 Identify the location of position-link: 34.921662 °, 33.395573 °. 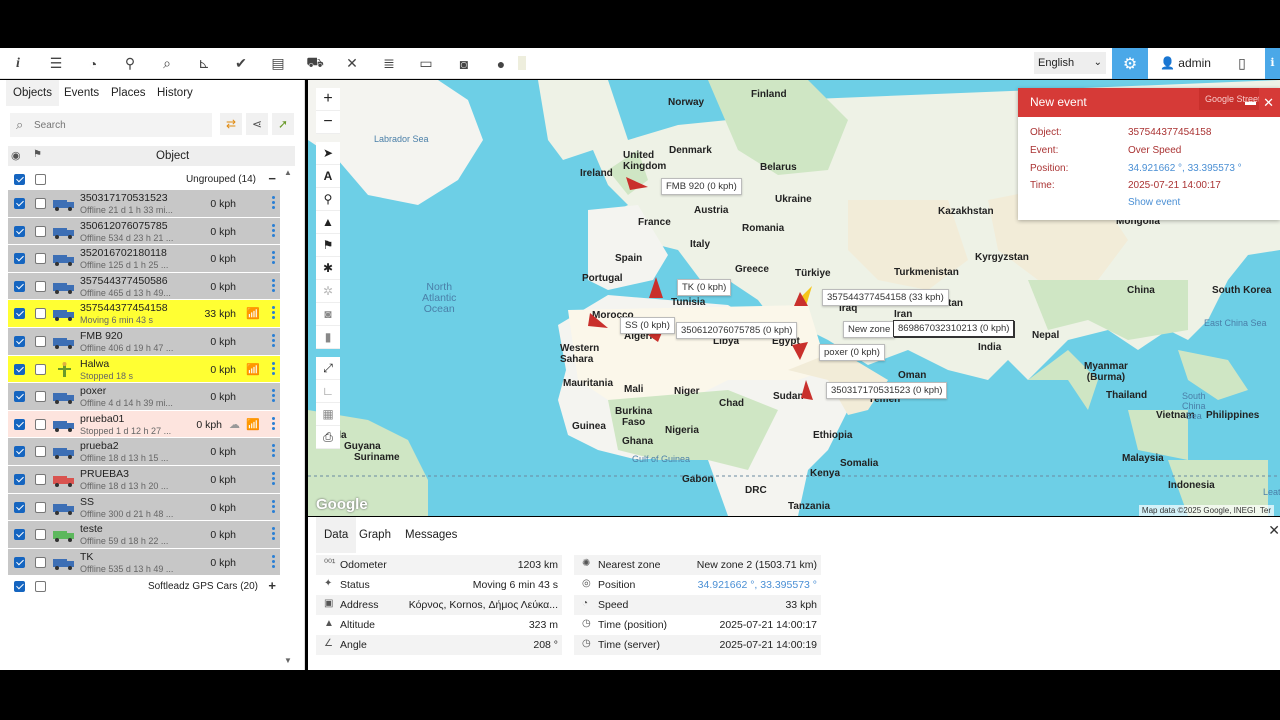
(757, 585).